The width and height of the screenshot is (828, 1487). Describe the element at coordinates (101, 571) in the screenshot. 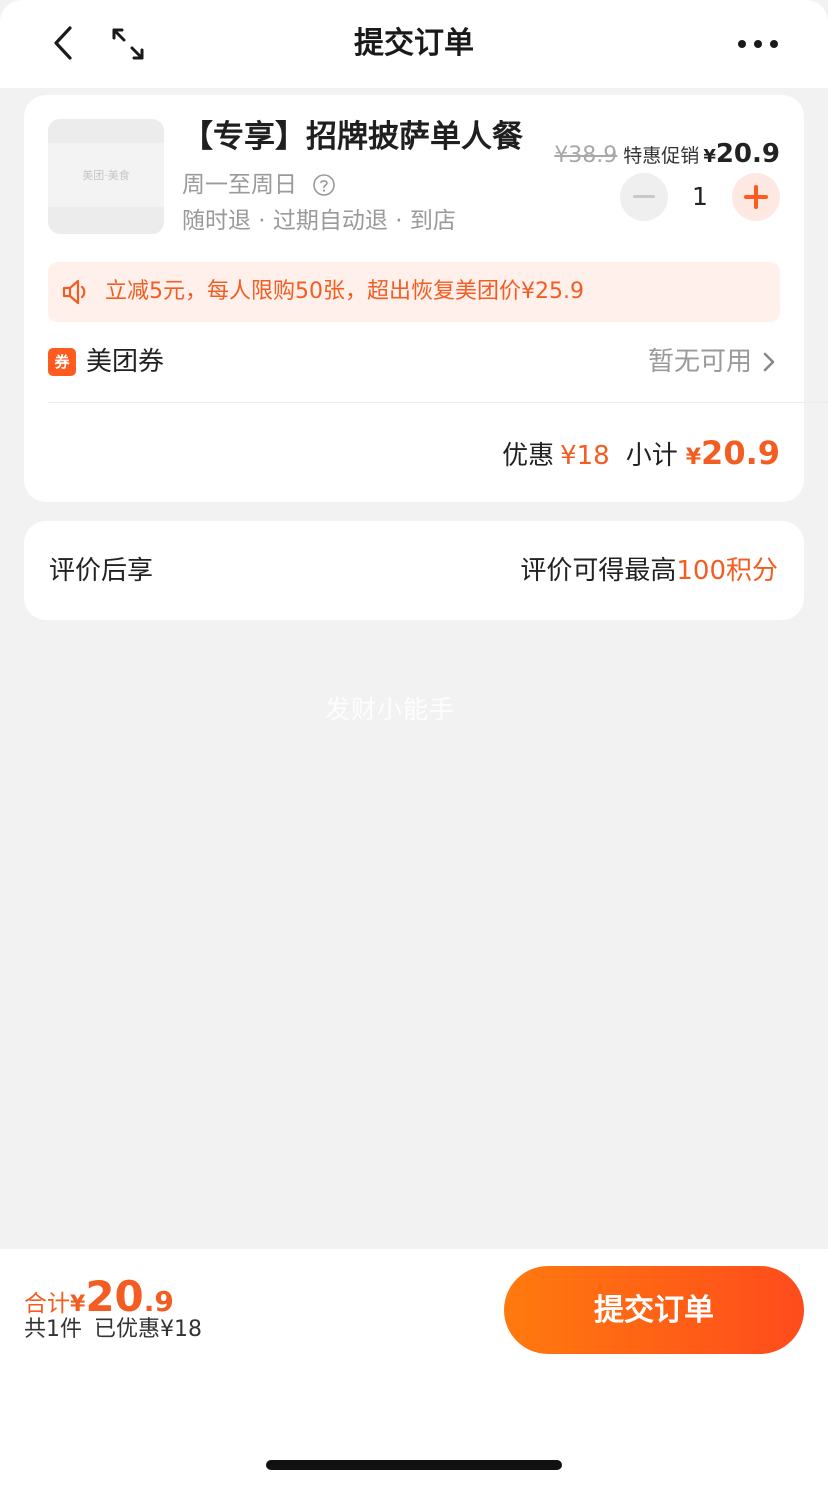

I see `review-reward-label: 评价后享` at that location.